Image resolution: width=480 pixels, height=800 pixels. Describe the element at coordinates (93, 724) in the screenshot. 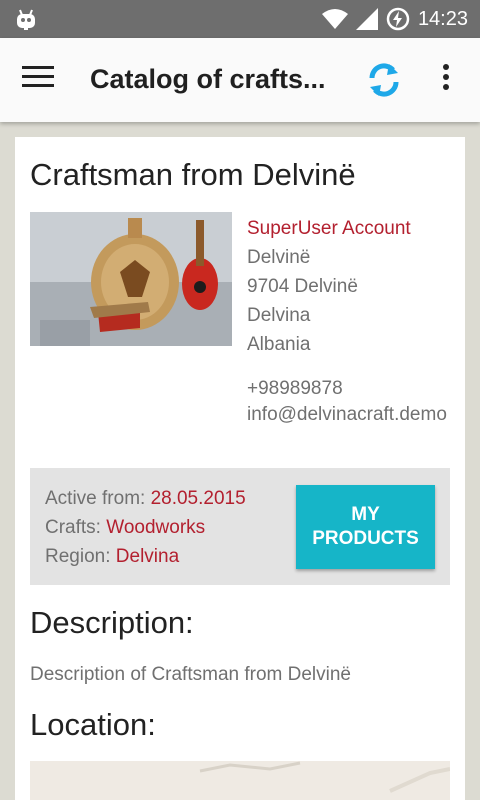

I see `location-heading: Location:` at that location.